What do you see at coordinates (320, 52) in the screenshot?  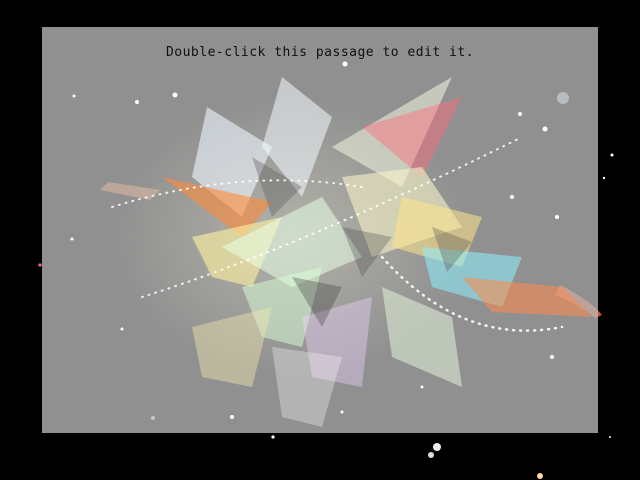 I see `passage-text: Double-click this passage to edit it.` at bounding box center [320, 52].